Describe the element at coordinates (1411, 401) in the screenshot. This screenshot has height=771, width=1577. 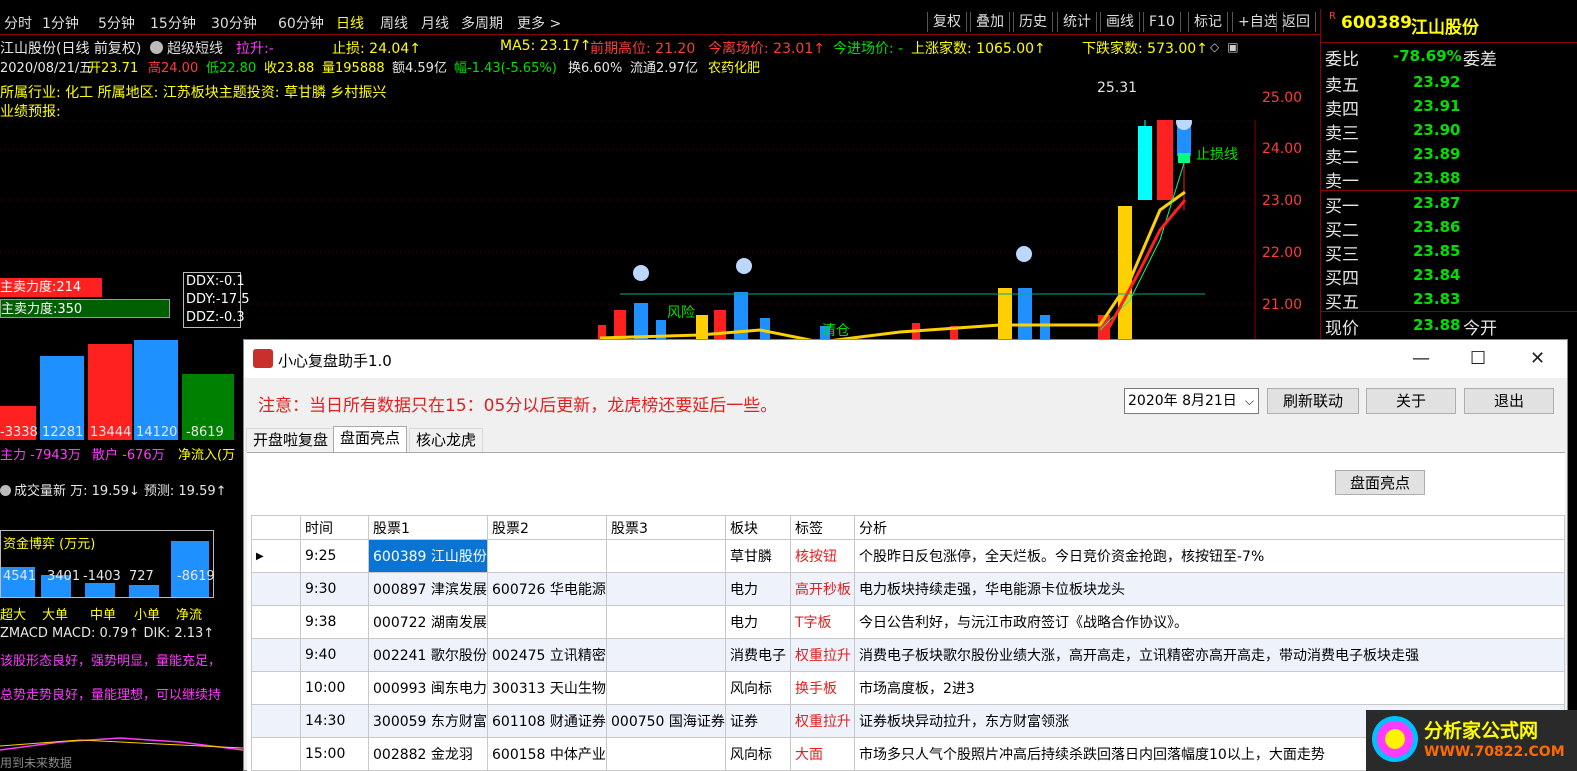
I see `about-button: 关于` at that location.